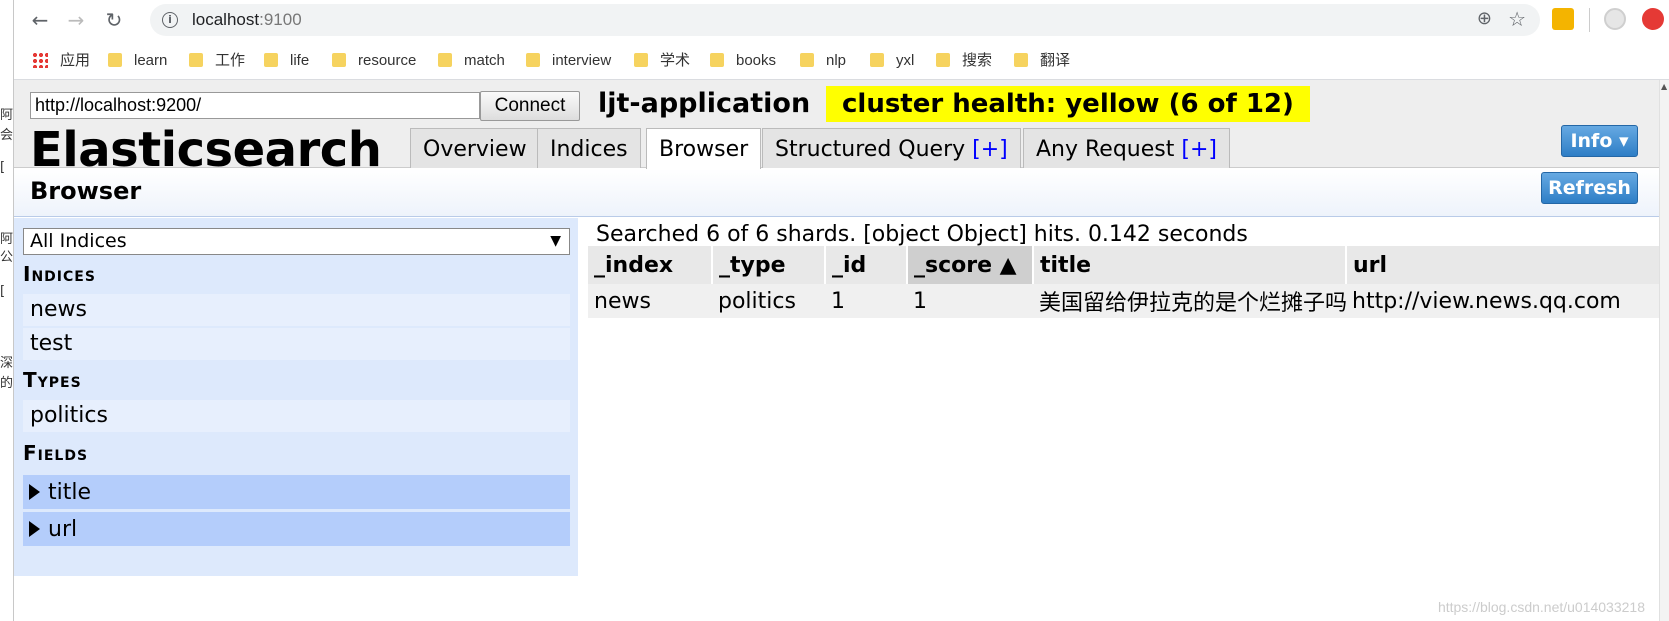 The image size is (1669, 621). Describe the element at coordinates (3, 167) in the screenshot. I see `bg-glyph: [` at that location.